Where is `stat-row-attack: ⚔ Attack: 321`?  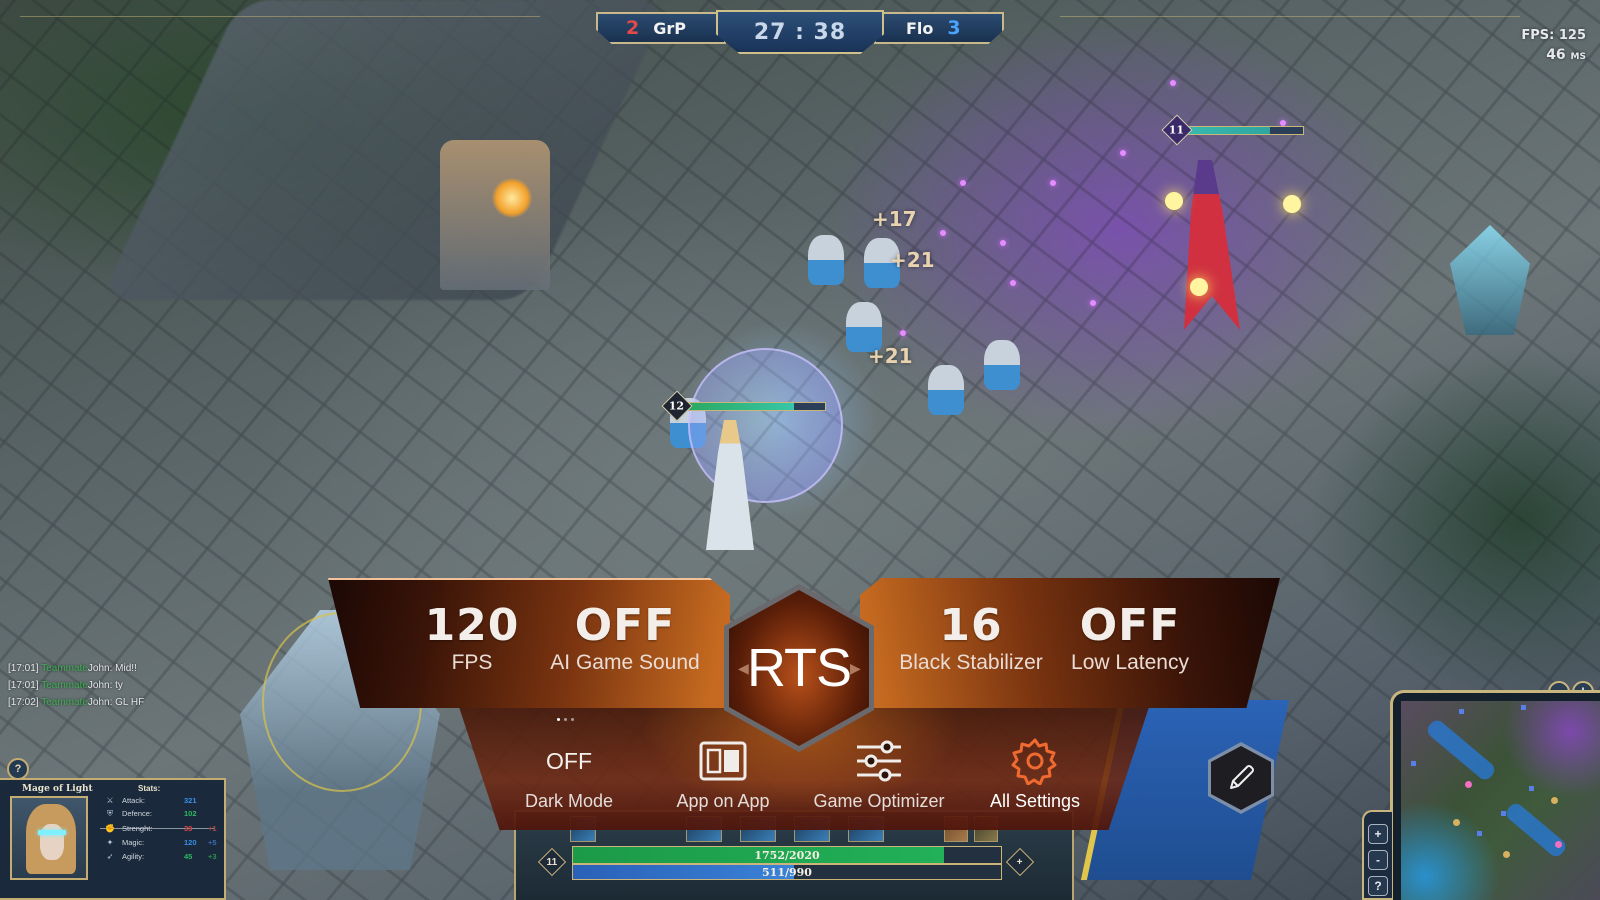 stat-row-attack: ⚔ Attack: 321 is located at coordinates (156, 800).